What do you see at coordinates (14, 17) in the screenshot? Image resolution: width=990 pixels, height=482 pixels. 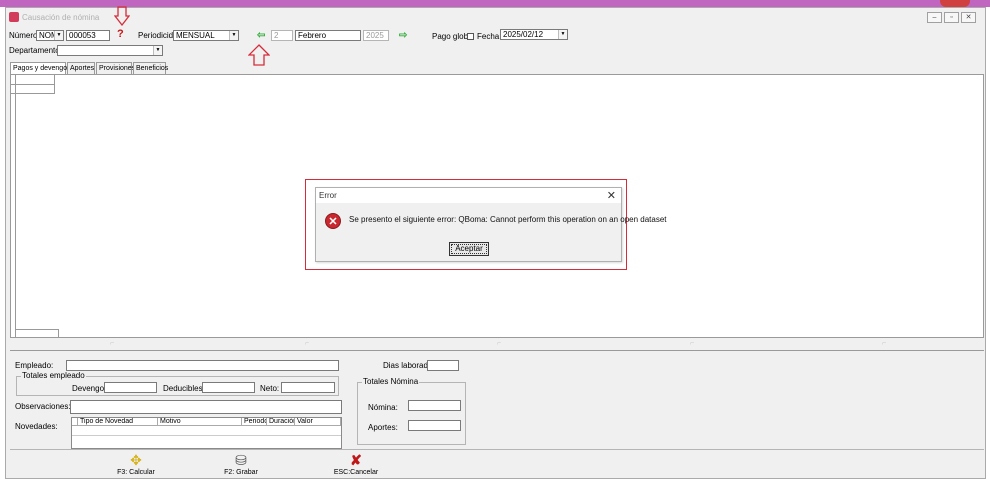 I see `app-icon` at bounding box center [14, 17].